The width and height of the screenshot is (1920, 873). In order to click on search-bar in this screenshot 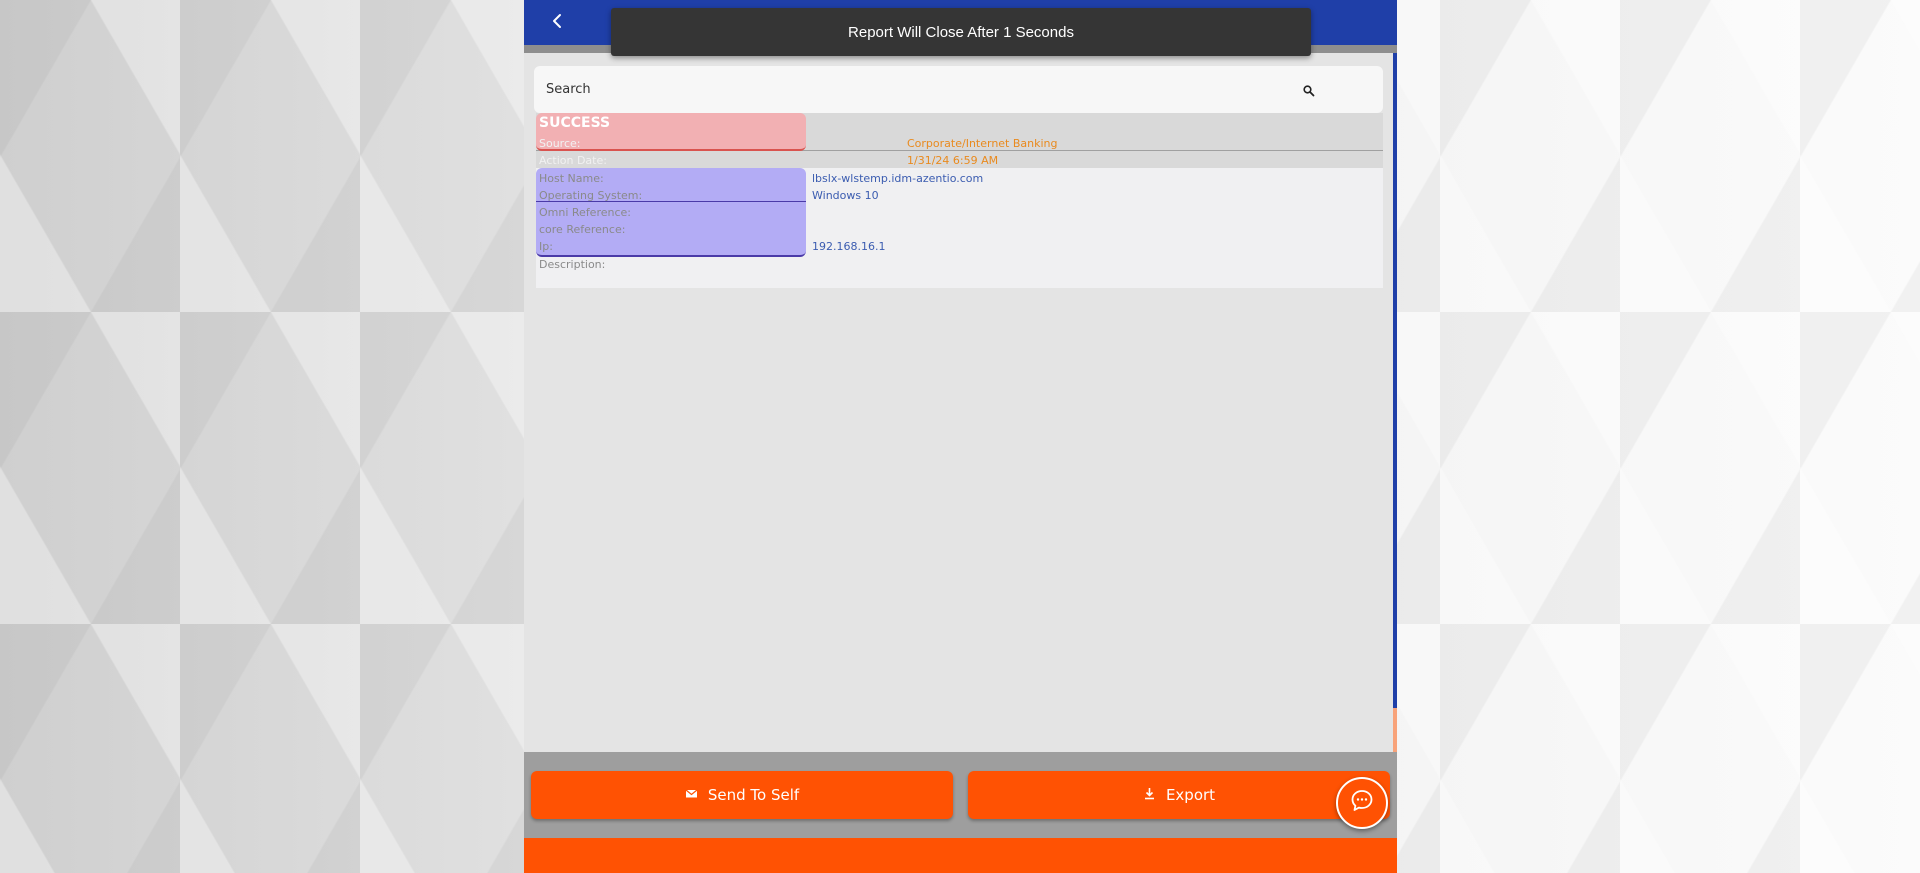, I will do `click(958, 89)`.